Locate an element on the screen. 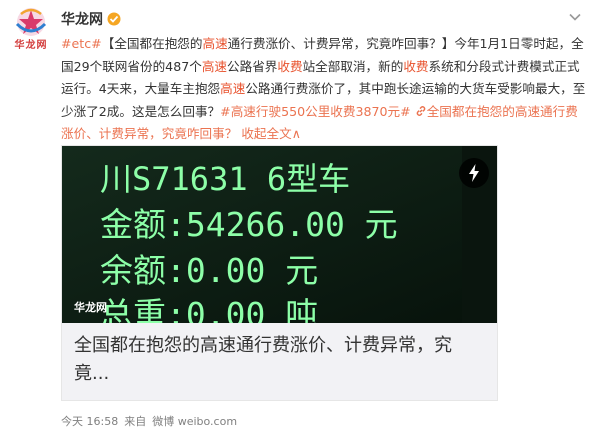  collapse-label: 收起全文 is located at coordinates (266, 133).